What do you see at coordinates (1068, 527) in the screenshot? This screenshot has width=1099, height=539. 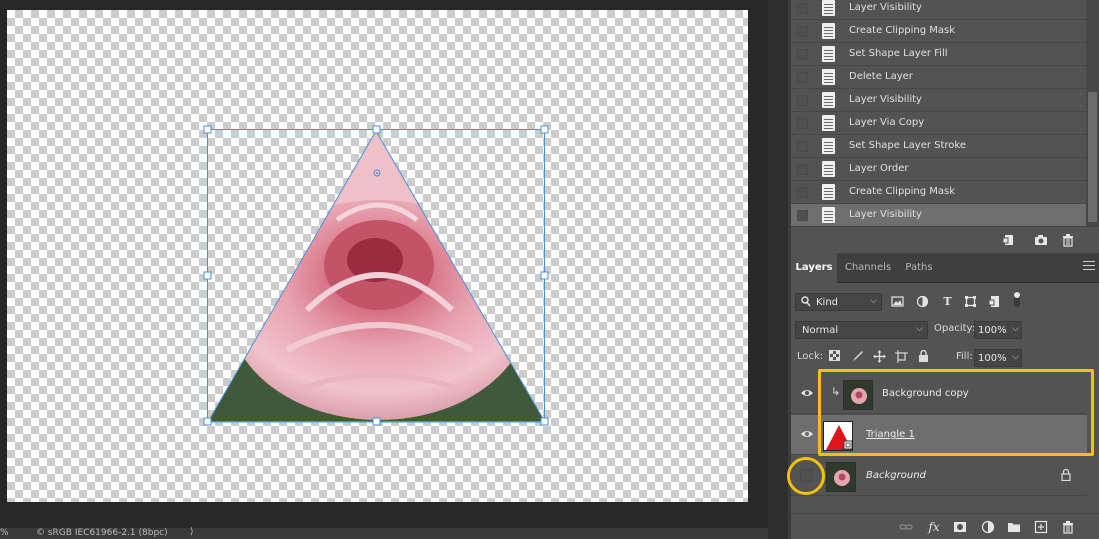 I see `delete-layer-trash-icon` at bounding box center [1068, 527].